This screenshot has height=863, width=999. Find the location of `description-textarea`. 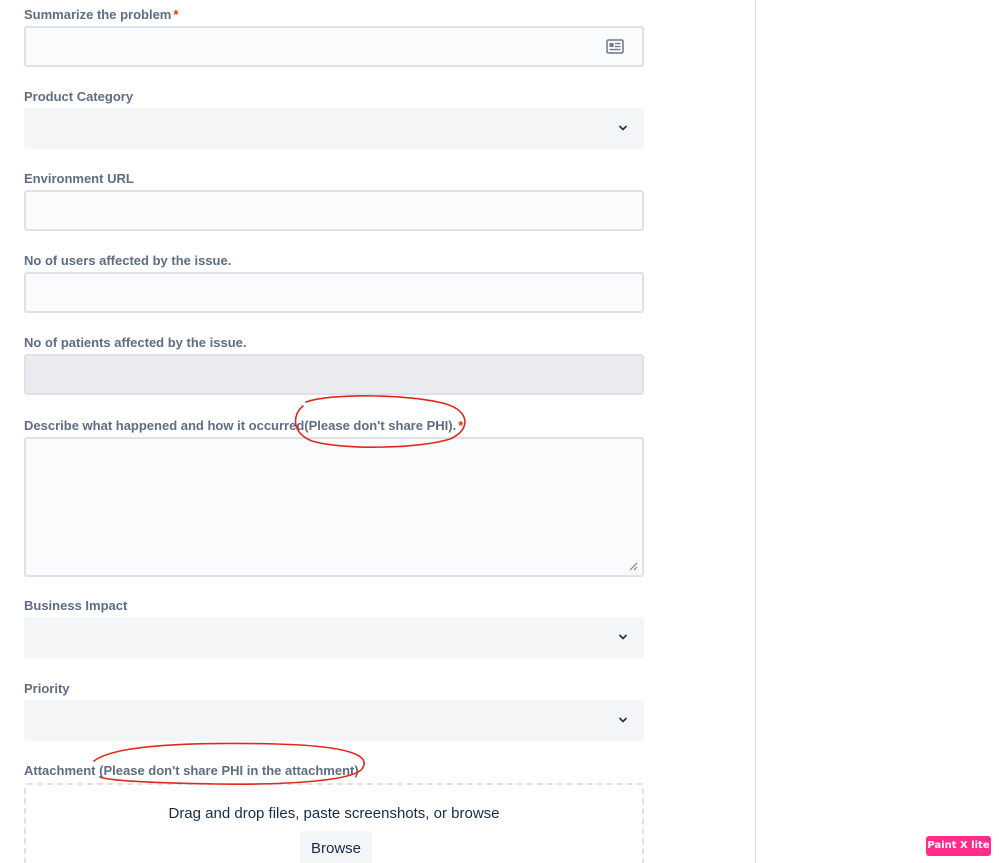

description-textarea is located at coordinates (334, 507).